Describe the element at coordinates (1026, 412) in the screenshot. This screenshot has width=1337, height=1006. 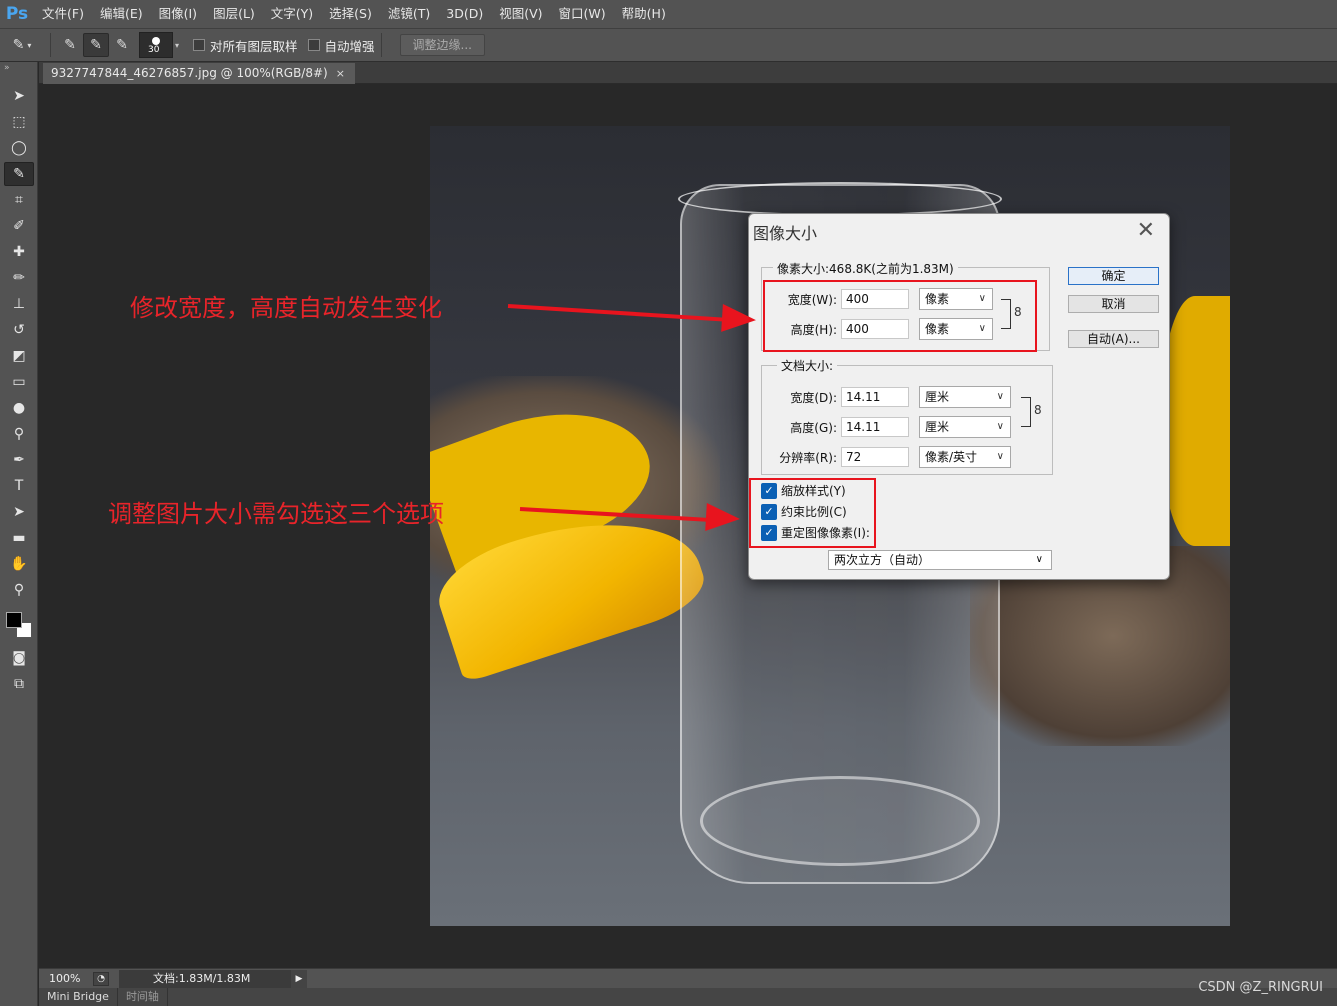
I see `doc-link-bracket` at that location.